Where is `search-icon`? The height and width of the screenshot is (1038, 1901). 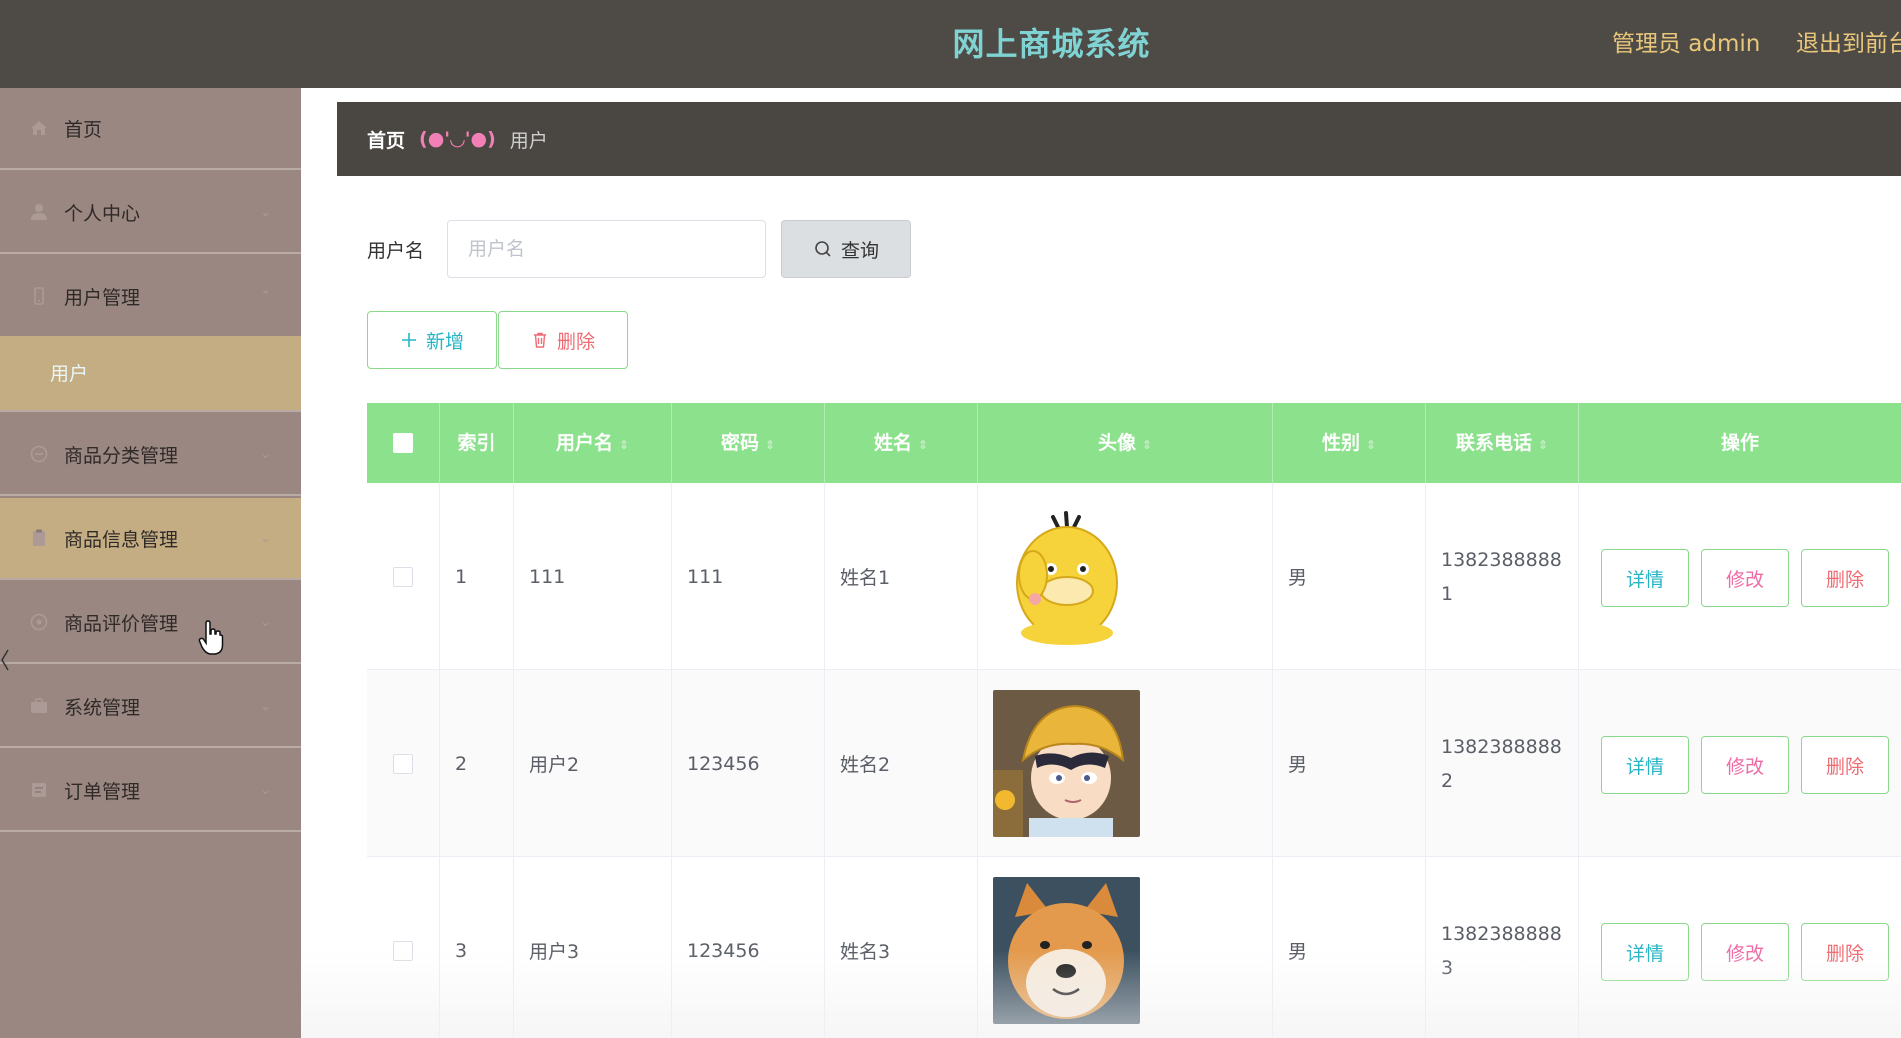
search-icon is located at coordinates (823, 249).